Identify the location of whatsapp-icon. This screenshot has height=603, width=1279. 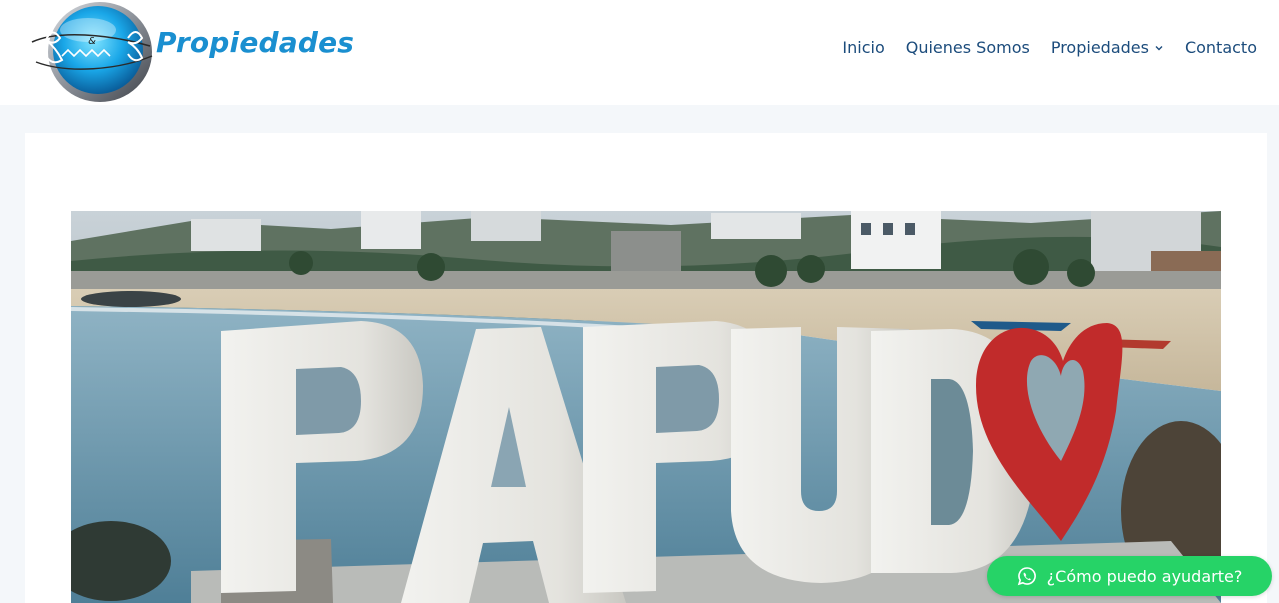
(1026, 576).